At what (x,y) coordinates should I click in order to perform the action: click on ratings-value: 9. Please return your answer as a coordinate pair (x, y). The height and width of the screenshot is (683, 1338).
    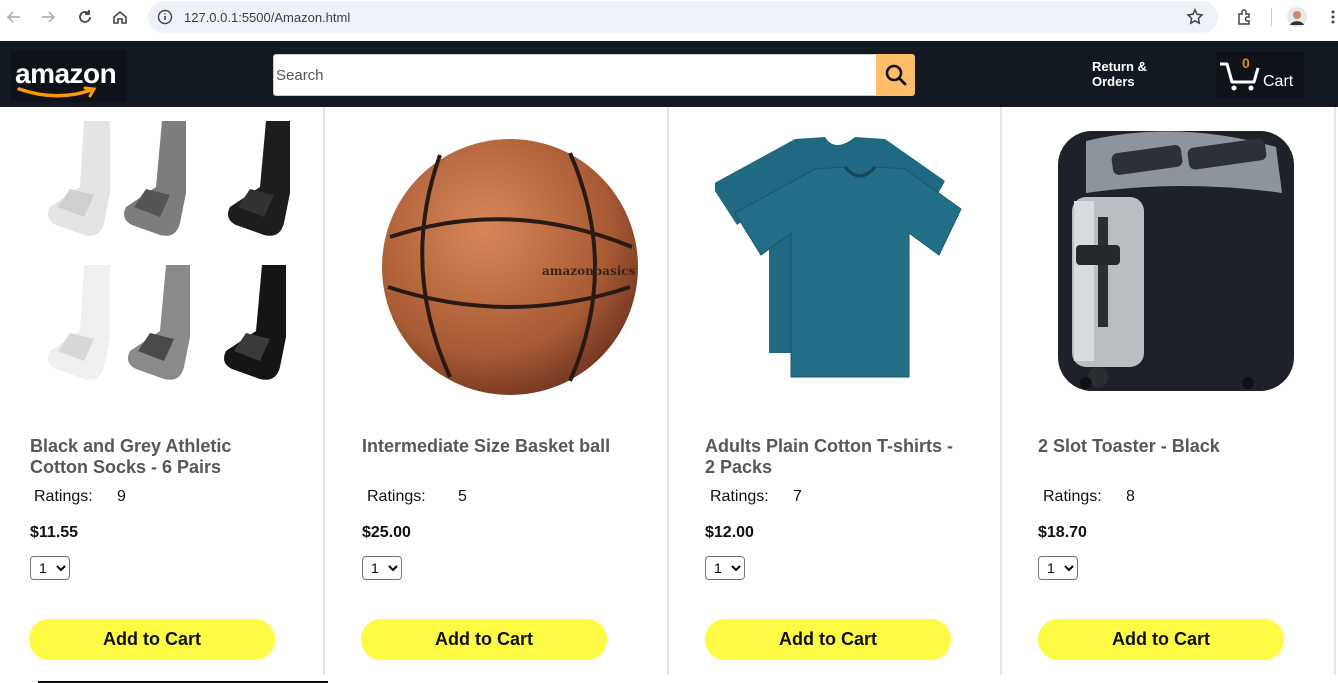
    Looking at the image, I should click on (121, 496).